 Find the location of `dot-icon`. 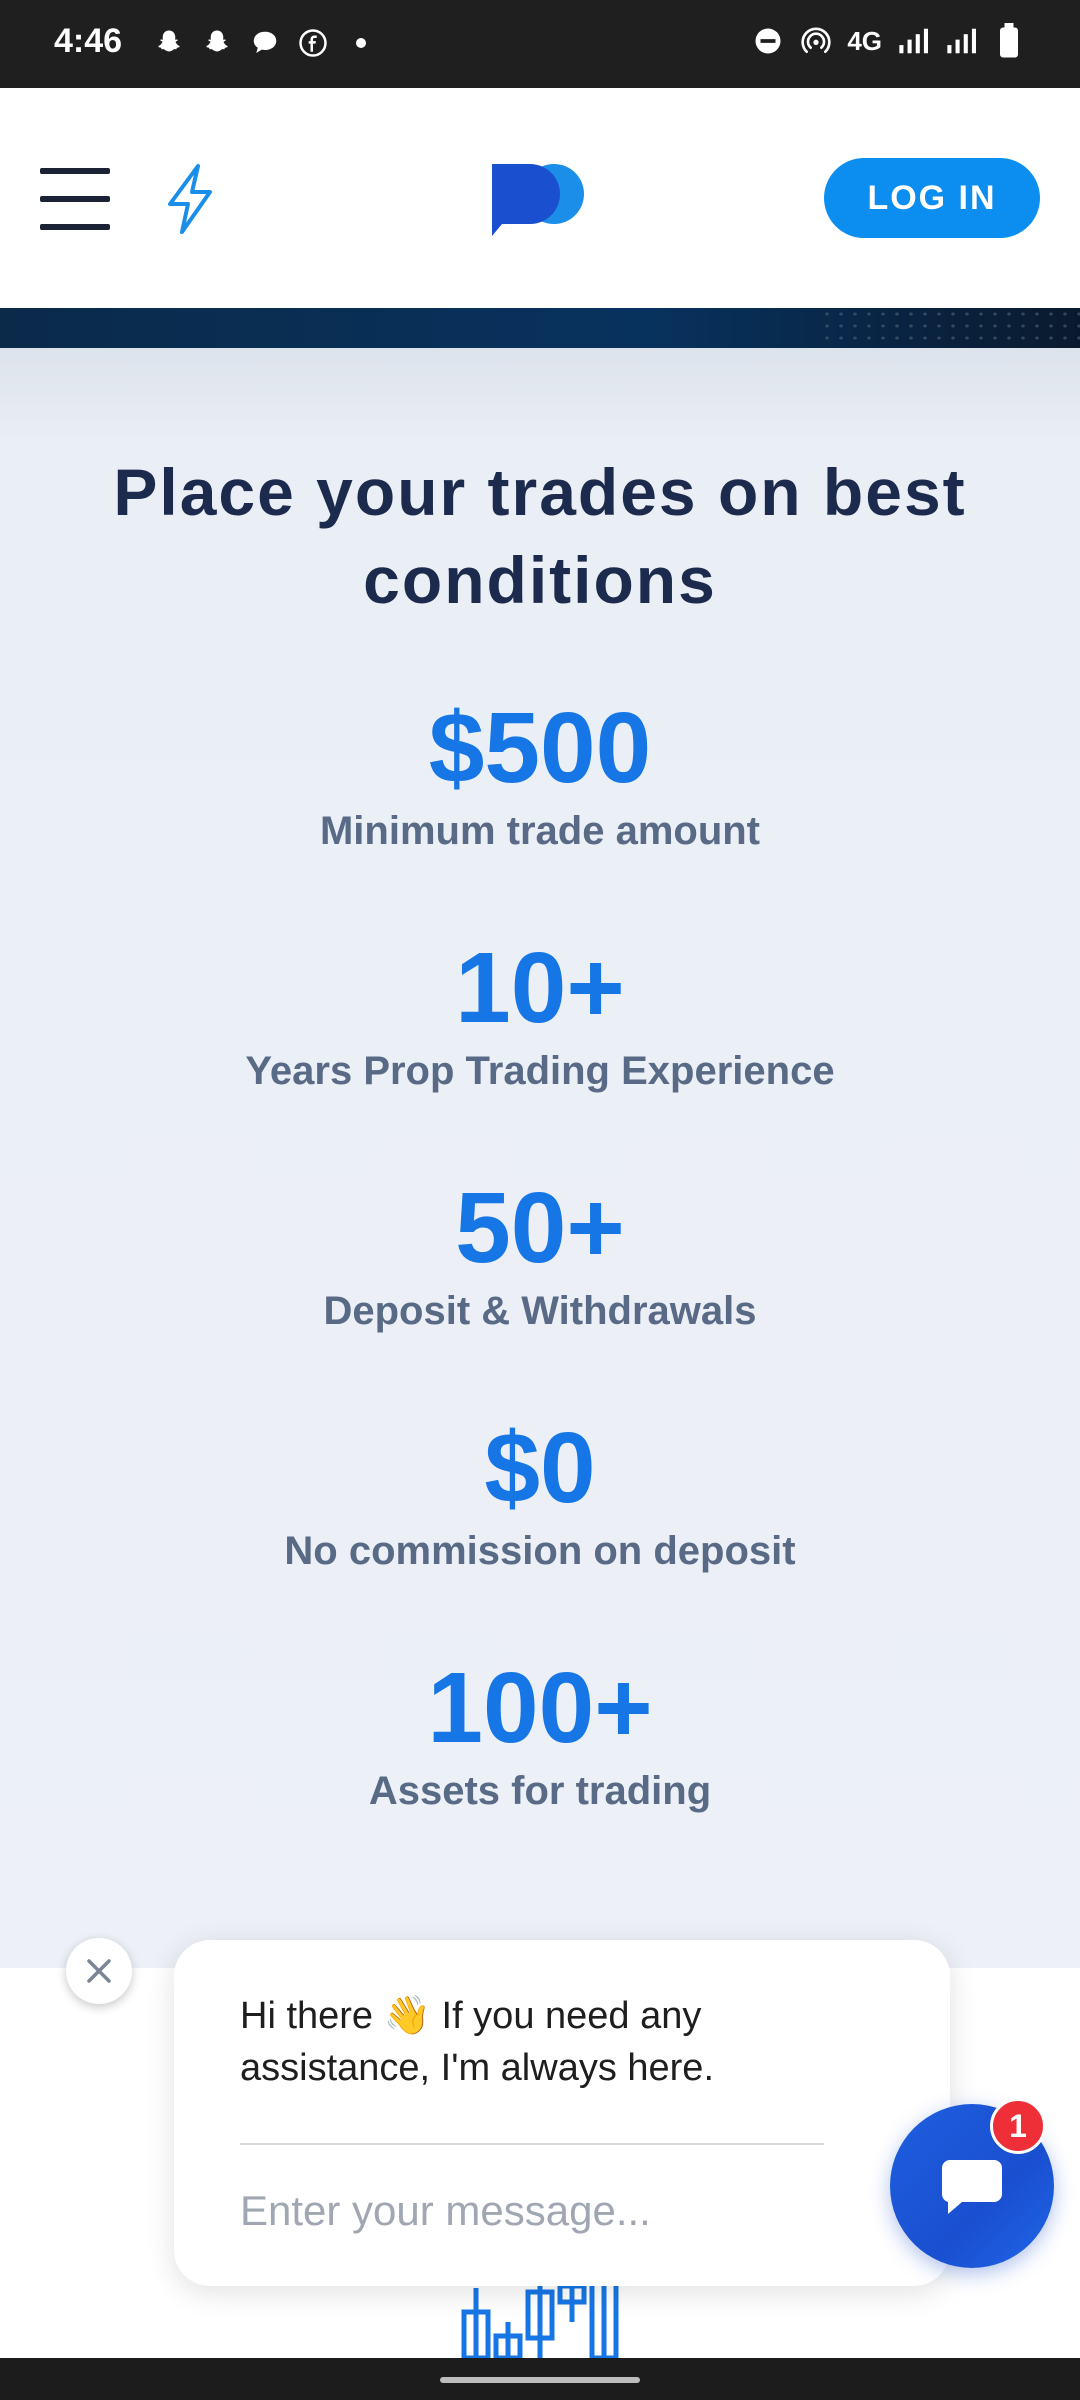

dot-icon is located at coordinates (361, 43).